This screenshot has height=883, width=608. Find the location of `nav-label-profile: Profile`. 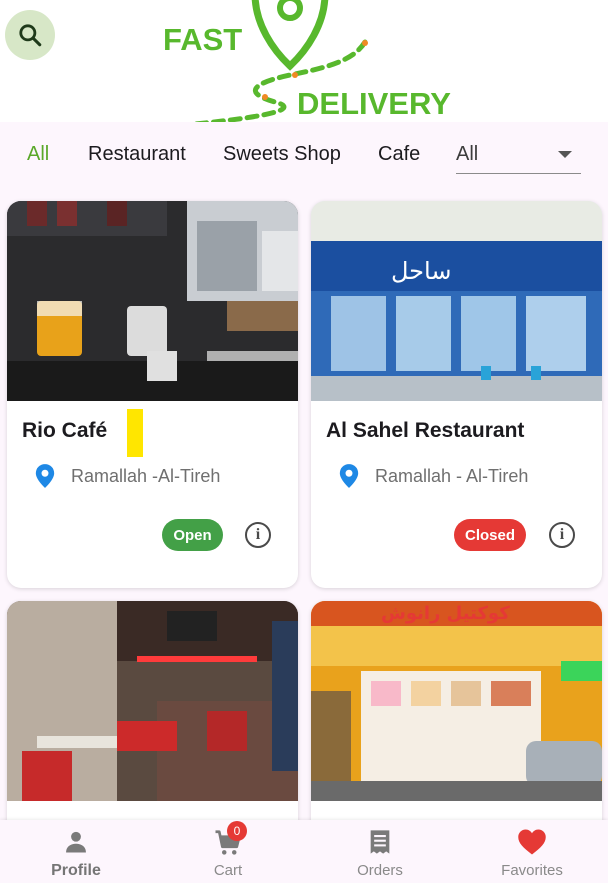

nav-label-profile: Profile is located at coordinates (76, 870).